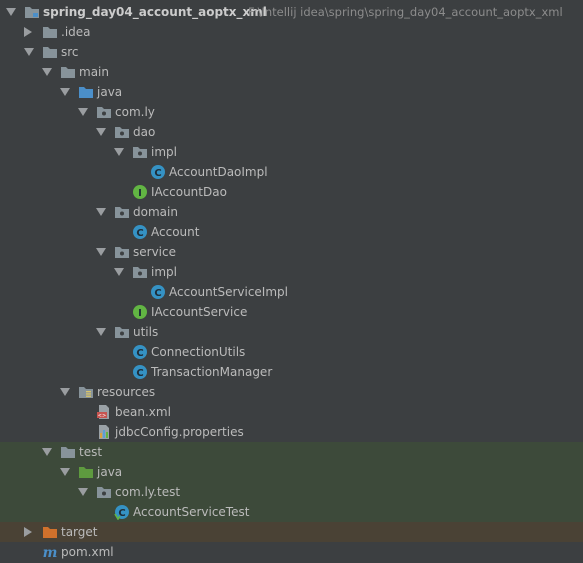  I want to click on resources-folder-icon, so click(86, 392).